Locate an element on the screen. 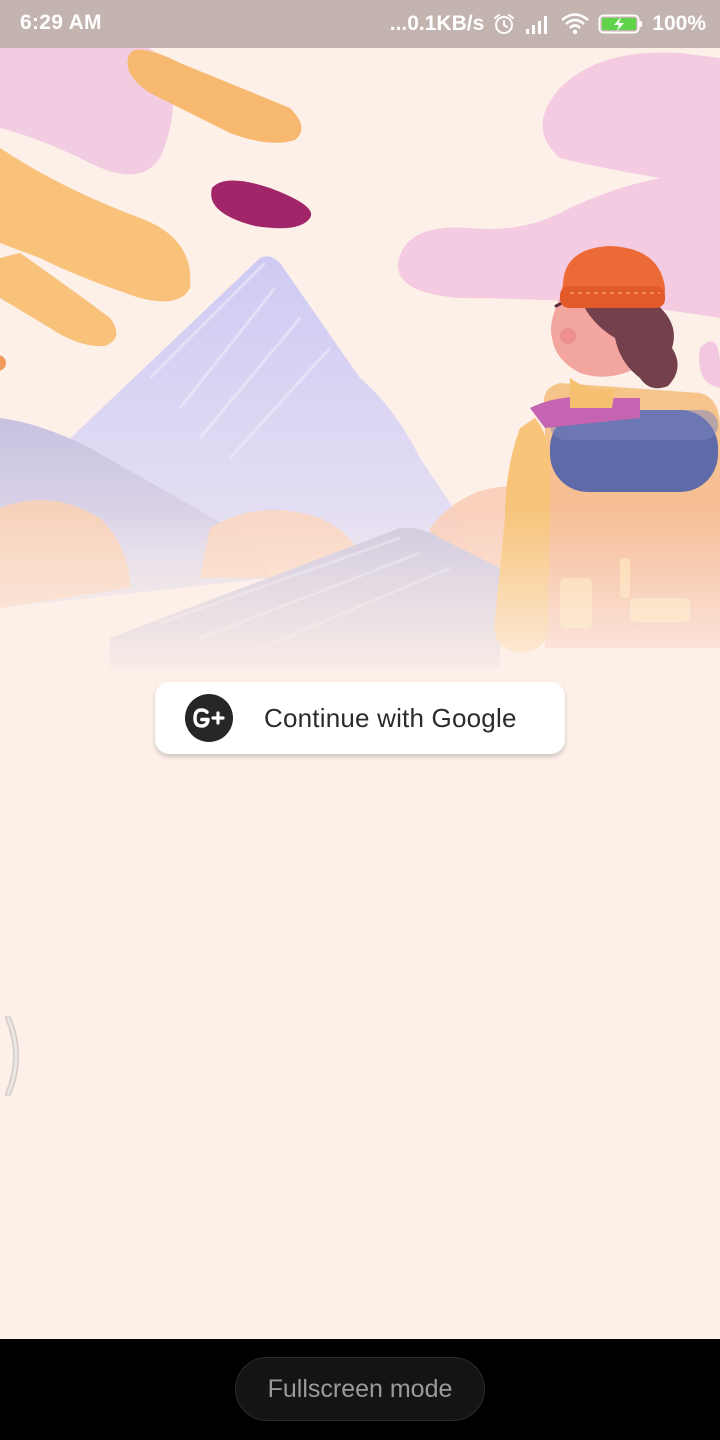 Image resolution: width=720 pixels, height=1440 pixels. network-speed: ...0.1KB/s is located at coordinates (437, 23).